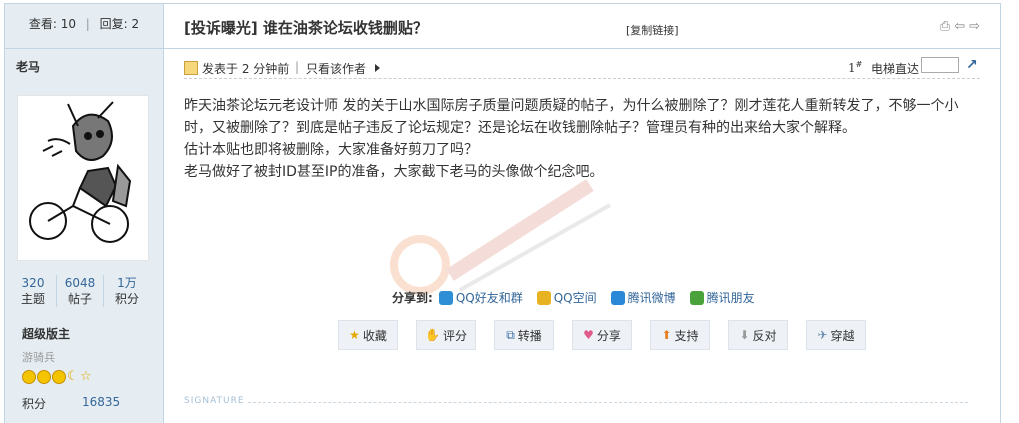  Describe the element at coordinates (73, 376) in the screenshot. I see `moon-icon: ☾` at that location.